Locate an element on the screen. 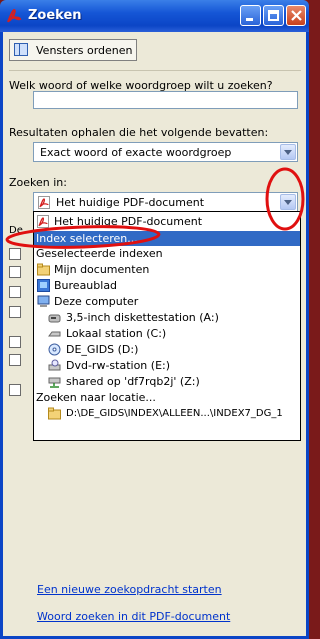 This screenshot has width=320, height=639. list-item: Geselecteerde indexen is located at coordinates (167, 253).